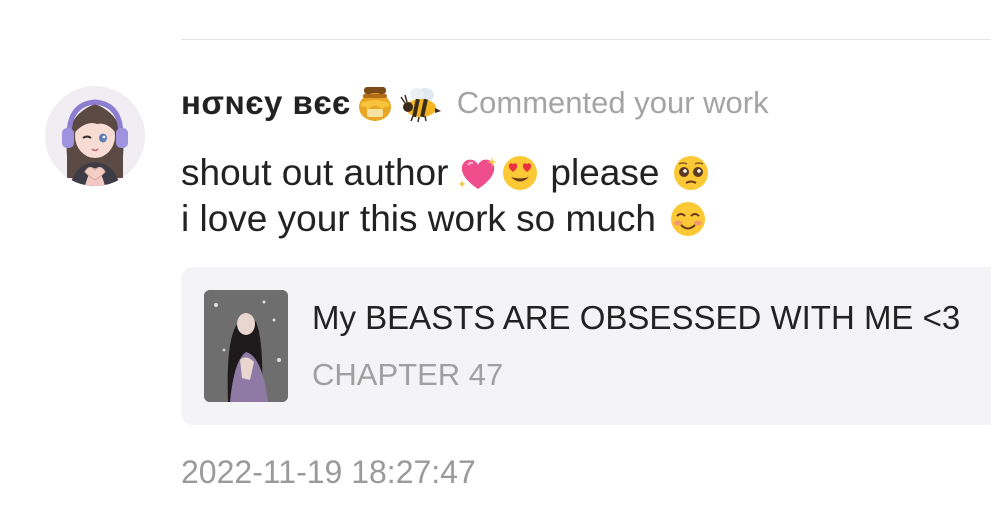  I want to click on comment-line-1: shout out author please, so click(446, 173).